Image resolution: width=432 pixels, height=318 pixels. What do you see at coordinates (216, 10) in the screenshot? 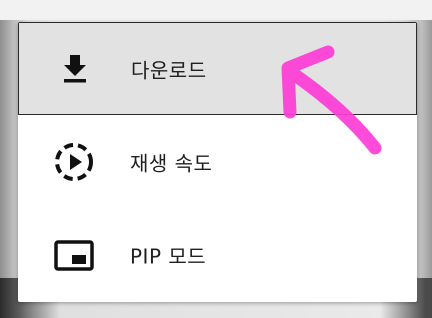
I see `background-top` at bounding box center [216, 10].